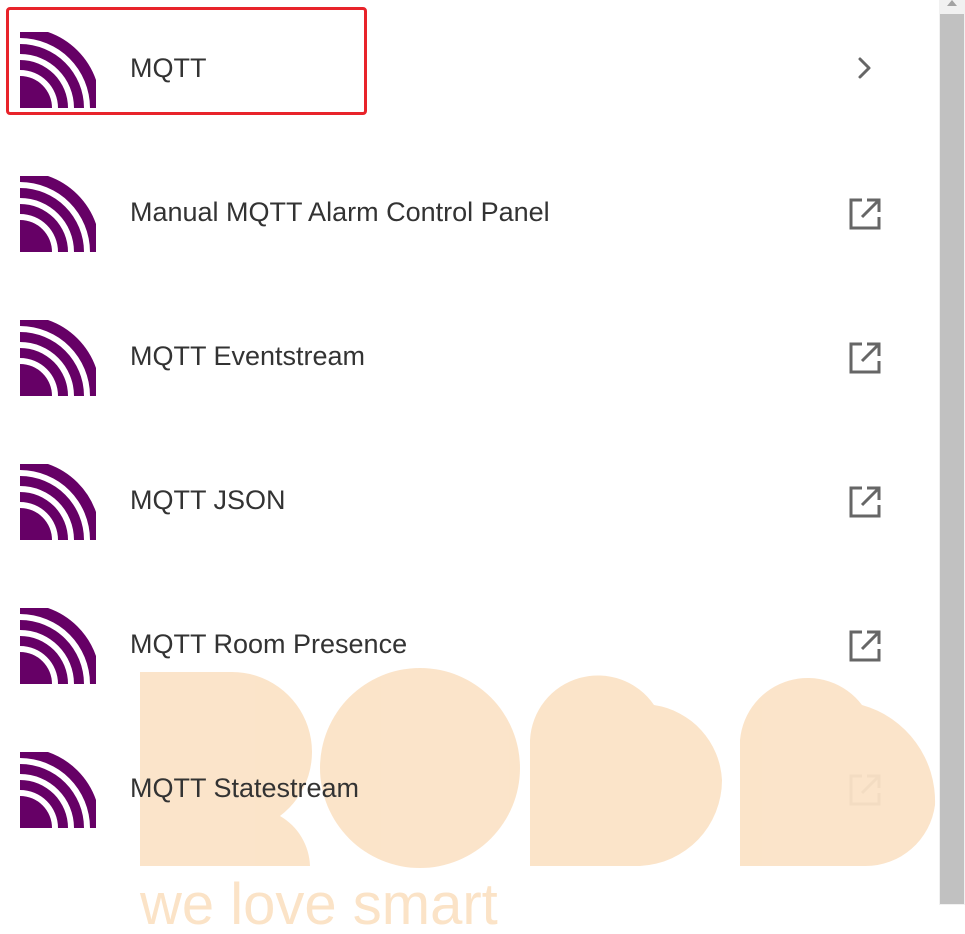 Image resolution: width=965 pixels, height=934 pixels. What do you see at coordinates (467, 634) in the screenshot?
I see `integration-item-mqtt-room-presence: MQTT Room Presence` at bounding box center [467, 634].